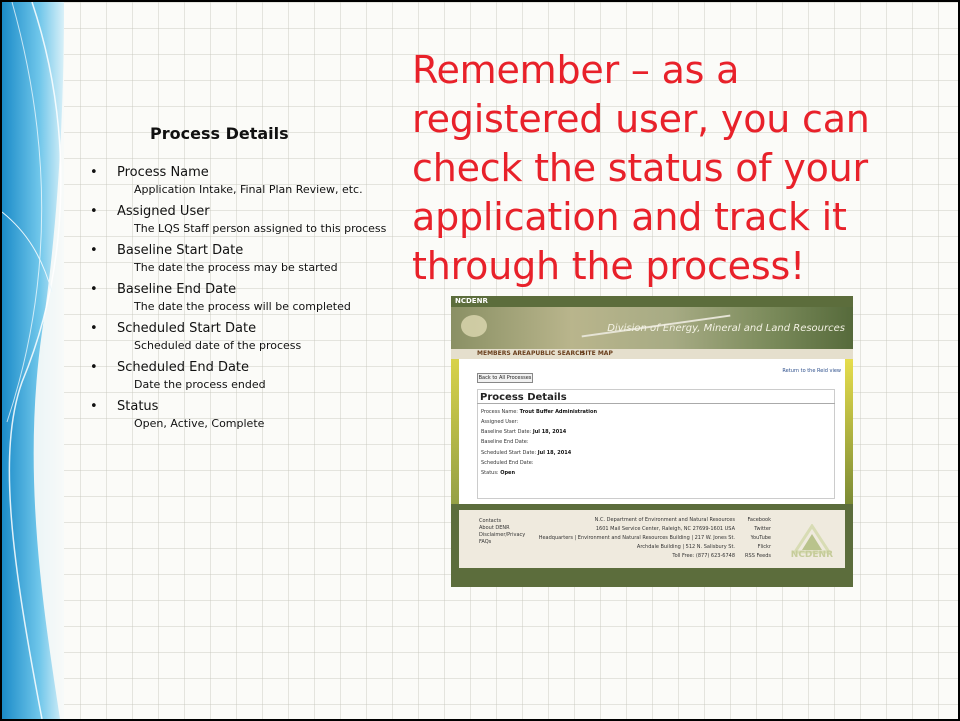  Describe the element at coordinates (652, 354) in the screenshot. I see `site-nav: MEMBERS AREA PUBLIC SEARCH SITE MAP` at that location.